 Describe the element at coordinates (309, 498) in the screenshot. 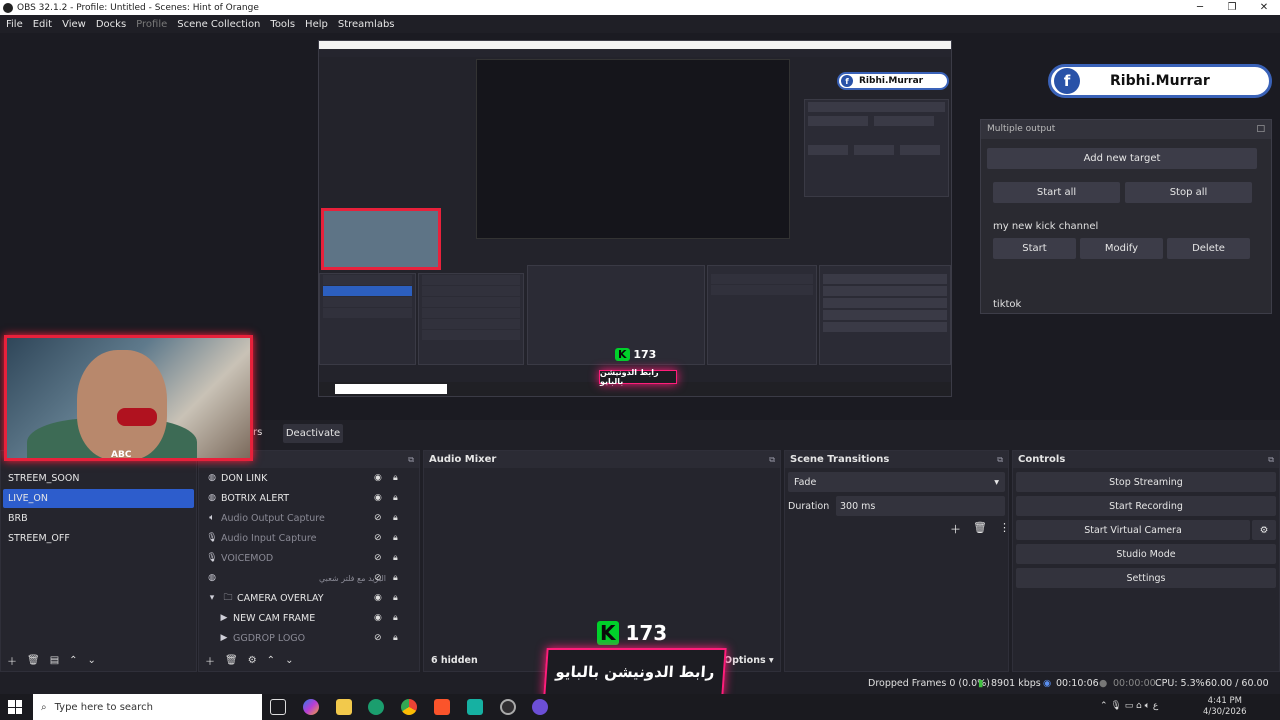

I see `source-item: ◍ BOTRIX ALERT ◉ 🔒︎` at that location.